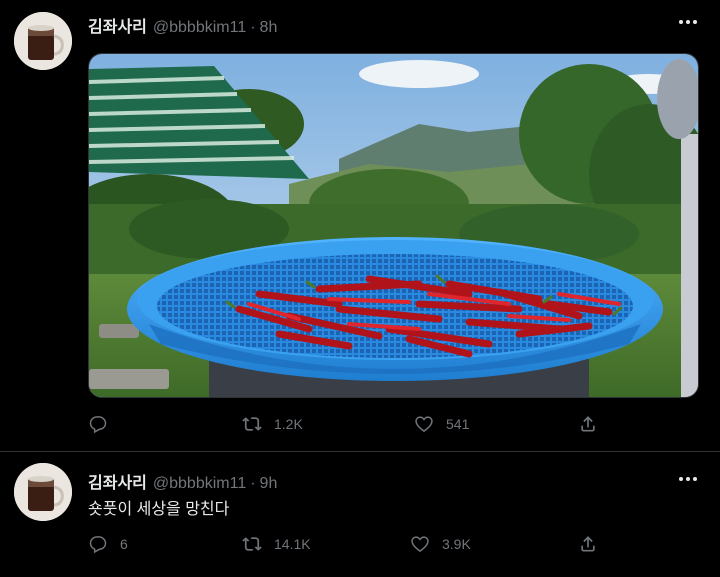 Image resolution: width=720 pixels, height=577 pixels. Describe the element at coordinates (440, 544) in the screenshot. I see `like-button: 3.9K` at that location.